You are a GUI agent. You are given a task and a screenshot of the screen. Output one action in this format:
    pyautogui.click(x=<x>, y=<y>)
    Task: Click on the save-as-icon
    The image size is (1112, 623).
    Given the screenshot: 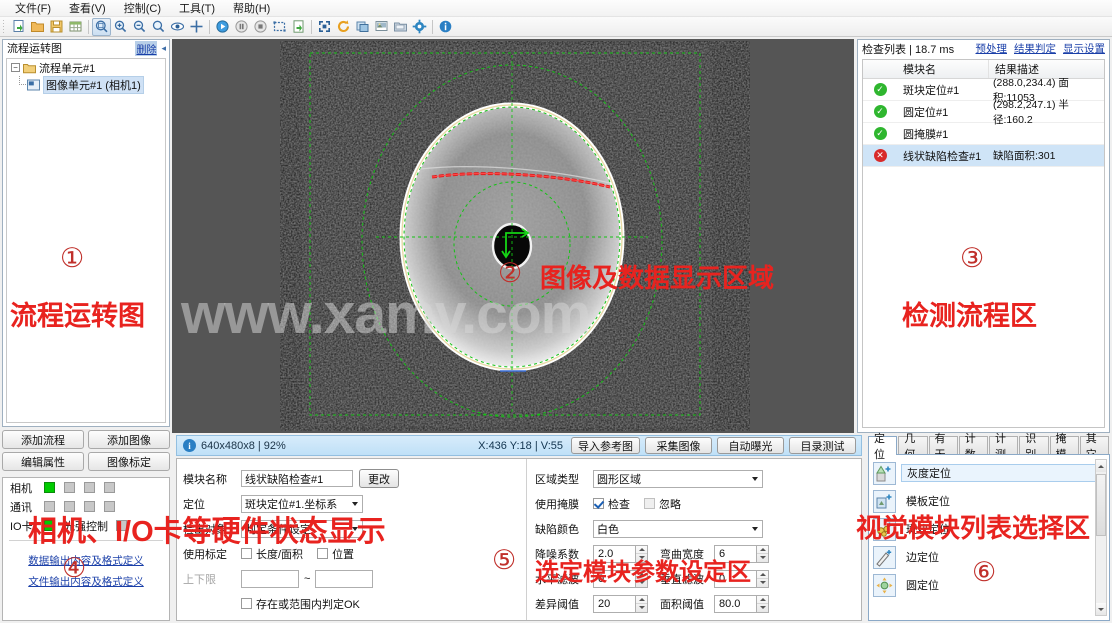 What is the action you would take?
    pyautogui.click(x=400, y=27)
    